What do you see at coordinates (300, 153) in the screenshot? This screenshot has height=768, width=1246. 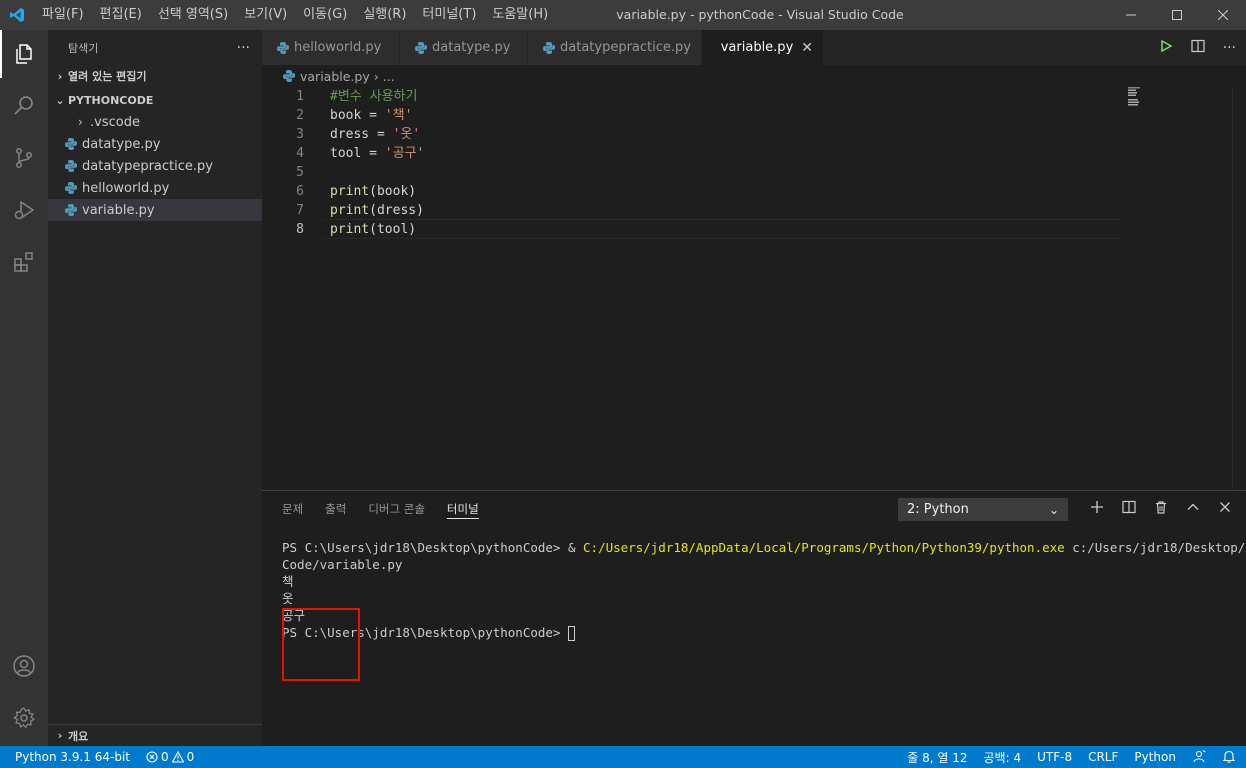 I see `line-number: 4` at bounding box center [300, 153].